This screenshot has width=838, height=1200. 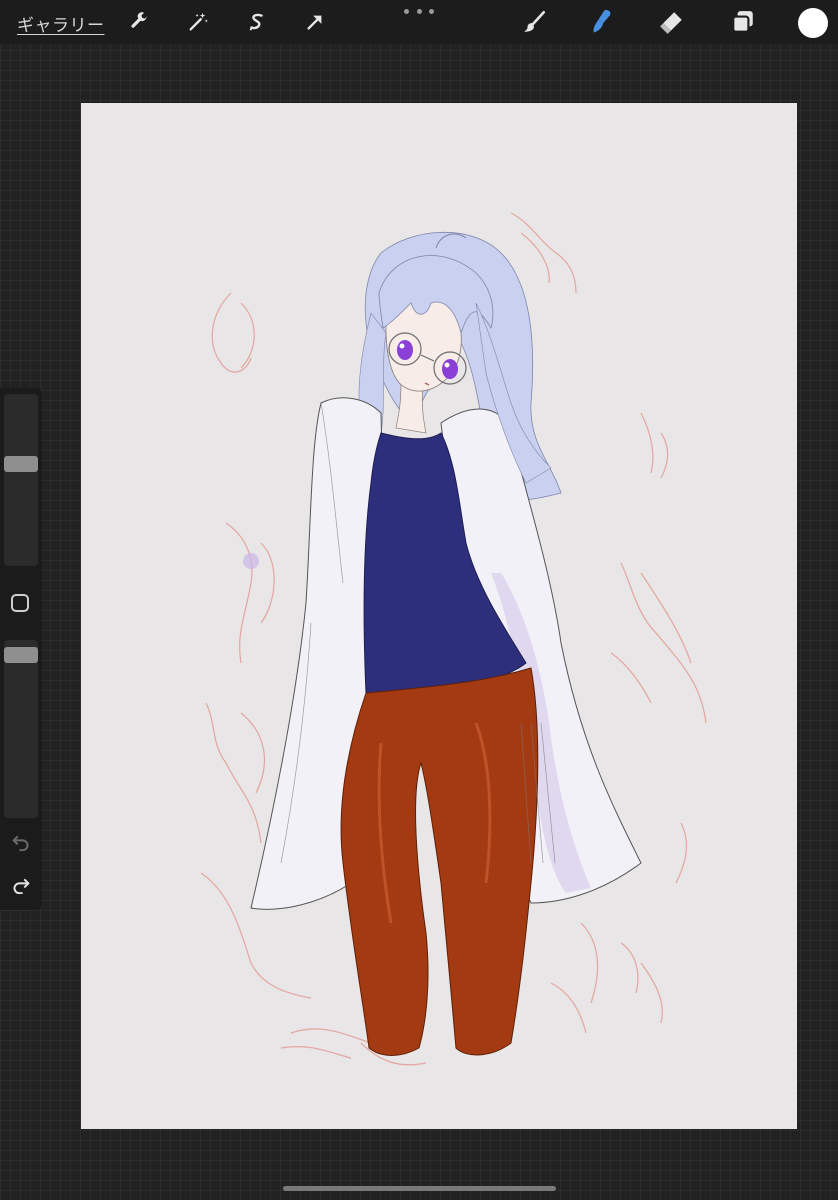 What do you see at coordinates (419, 1188) in the screenshot?
I see `home-indicator` at bounding box center [419, 1188].